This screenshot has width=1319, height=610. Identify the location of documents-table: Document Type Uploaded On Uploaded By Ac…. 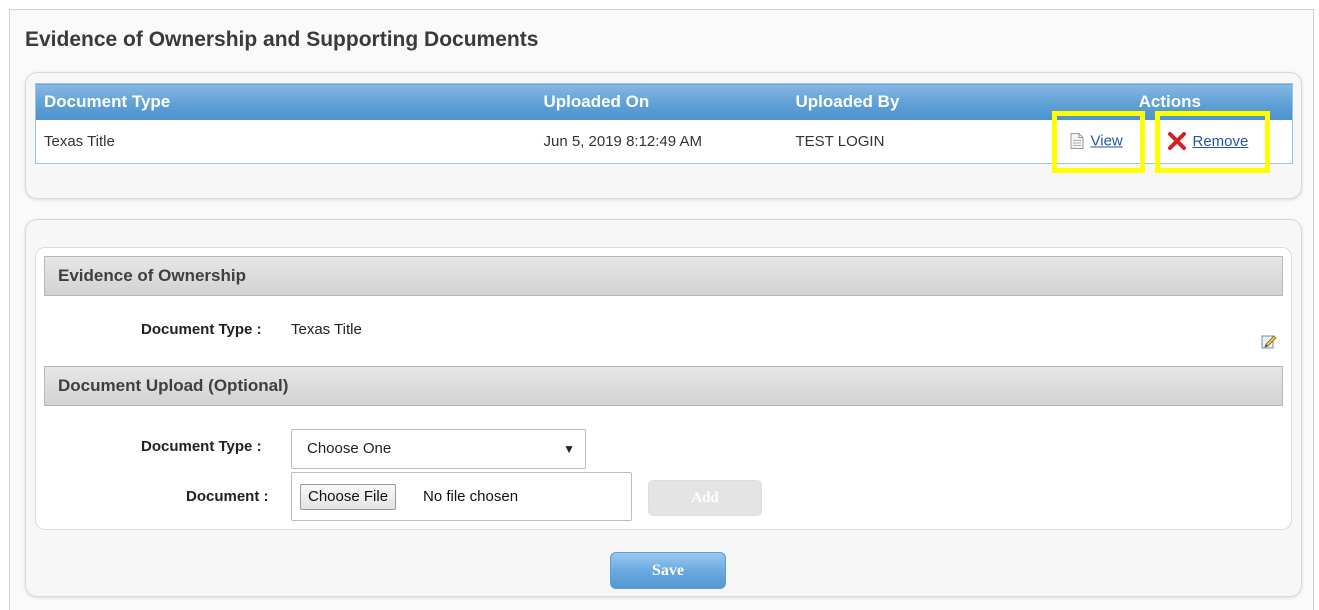
(664, 128).